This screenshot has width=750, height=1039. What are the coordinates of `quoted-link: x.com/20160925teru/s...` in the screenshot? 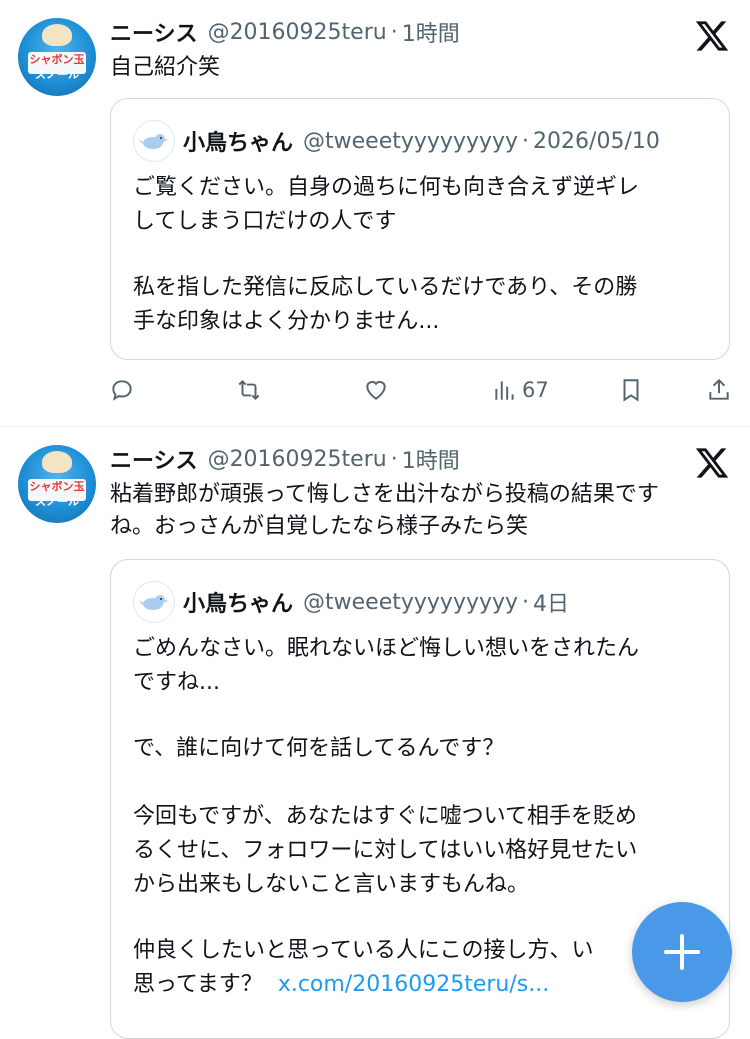 It's located at (413, 984).